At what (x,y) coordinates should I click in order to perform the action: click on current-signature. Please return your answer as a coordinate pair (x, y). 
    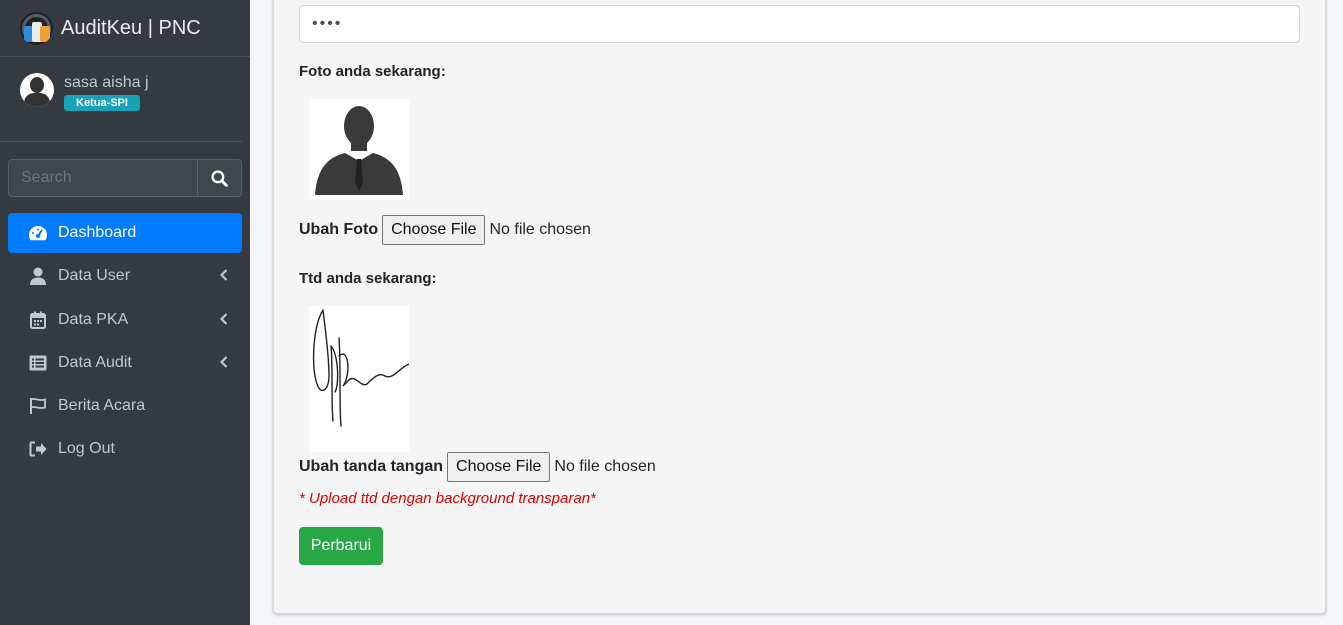
    Looking at the image, I should click on (359, 379).